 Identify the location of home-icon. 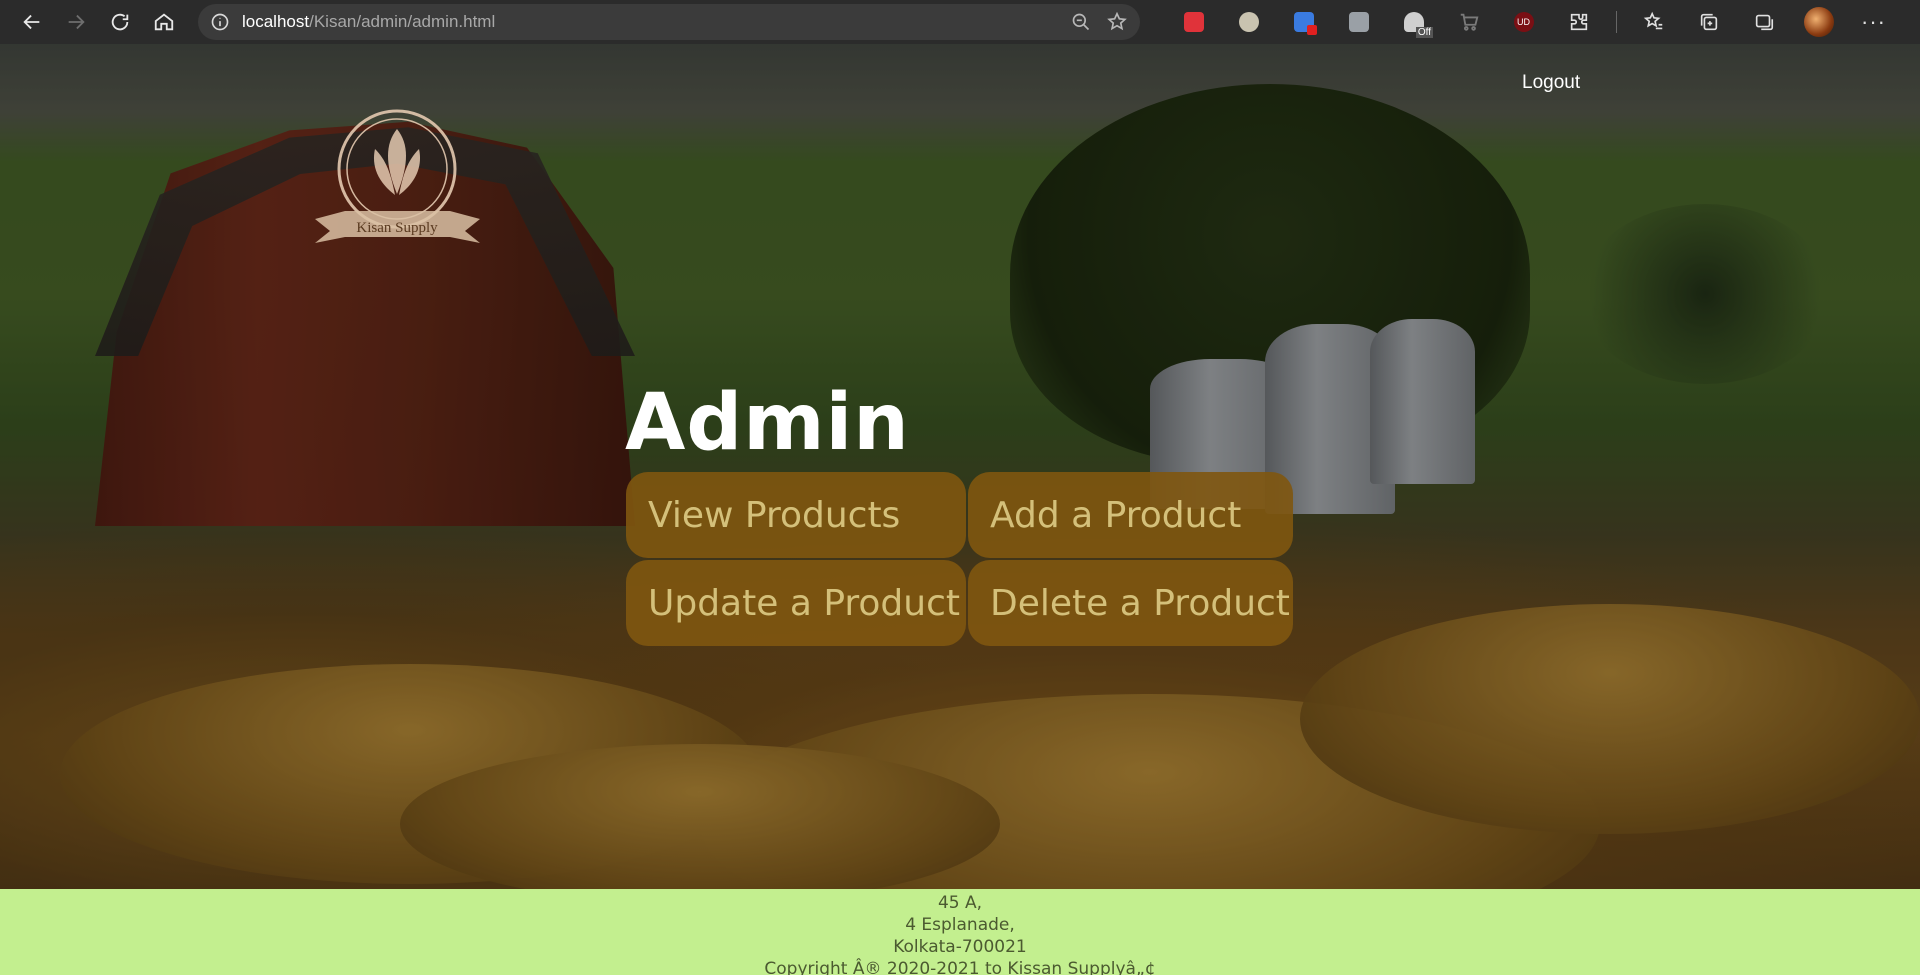
(164, 22).